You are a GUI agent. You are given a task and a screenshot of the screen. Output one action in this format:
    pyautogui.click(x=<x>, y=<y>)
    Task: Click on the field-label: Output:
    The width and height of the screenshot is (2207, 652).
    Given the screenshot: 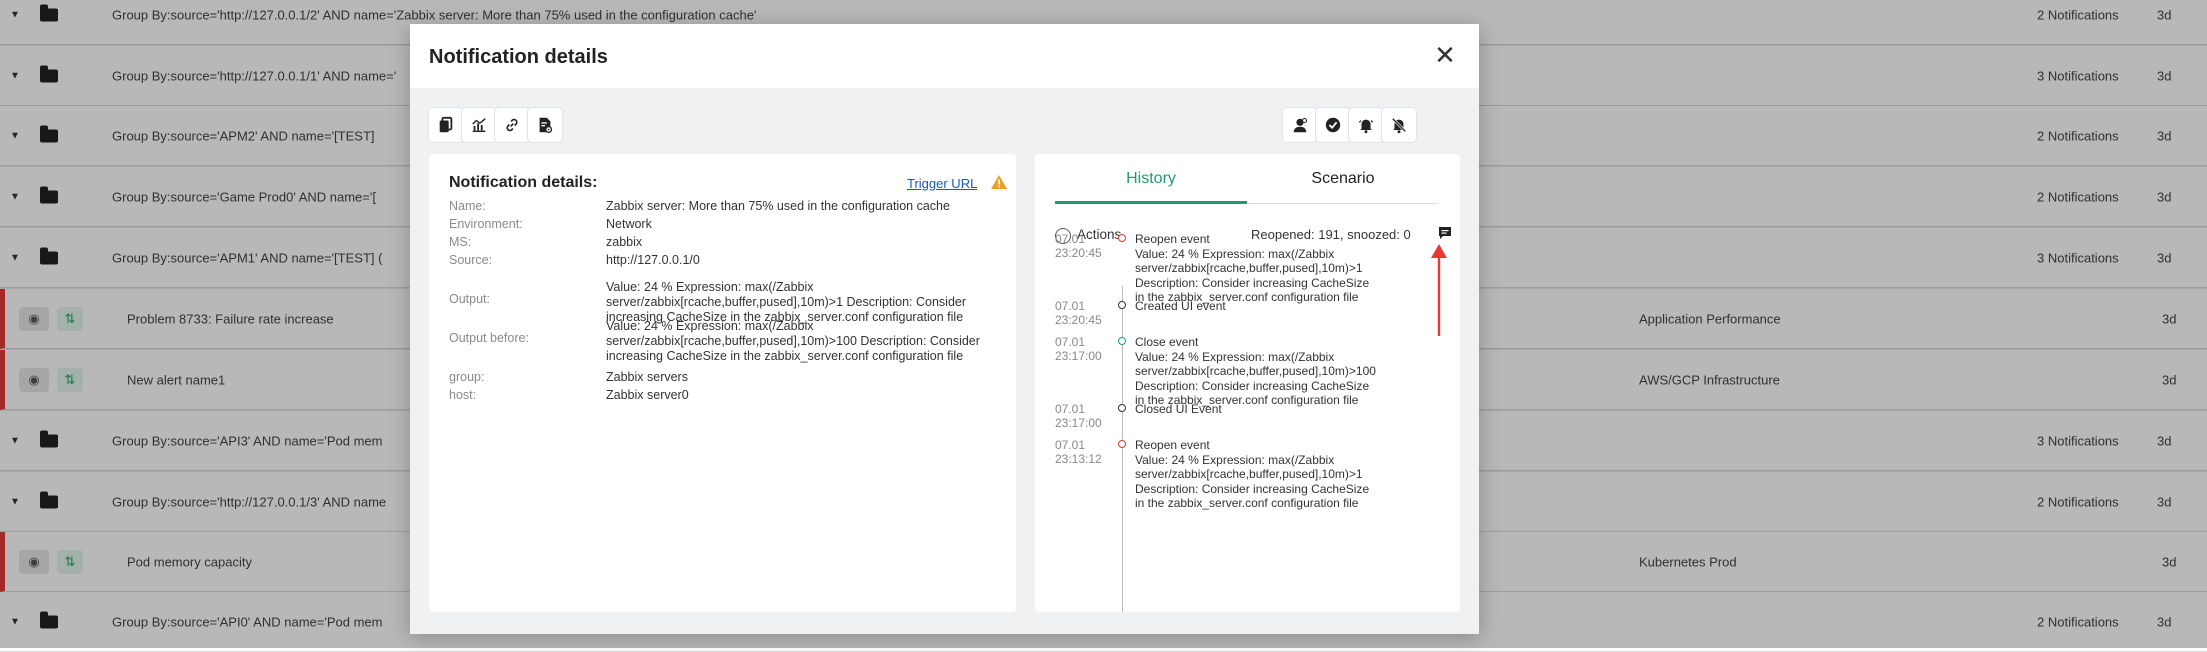 What is the action you would take?
    pyautogui.click(x=469, y=299)
    